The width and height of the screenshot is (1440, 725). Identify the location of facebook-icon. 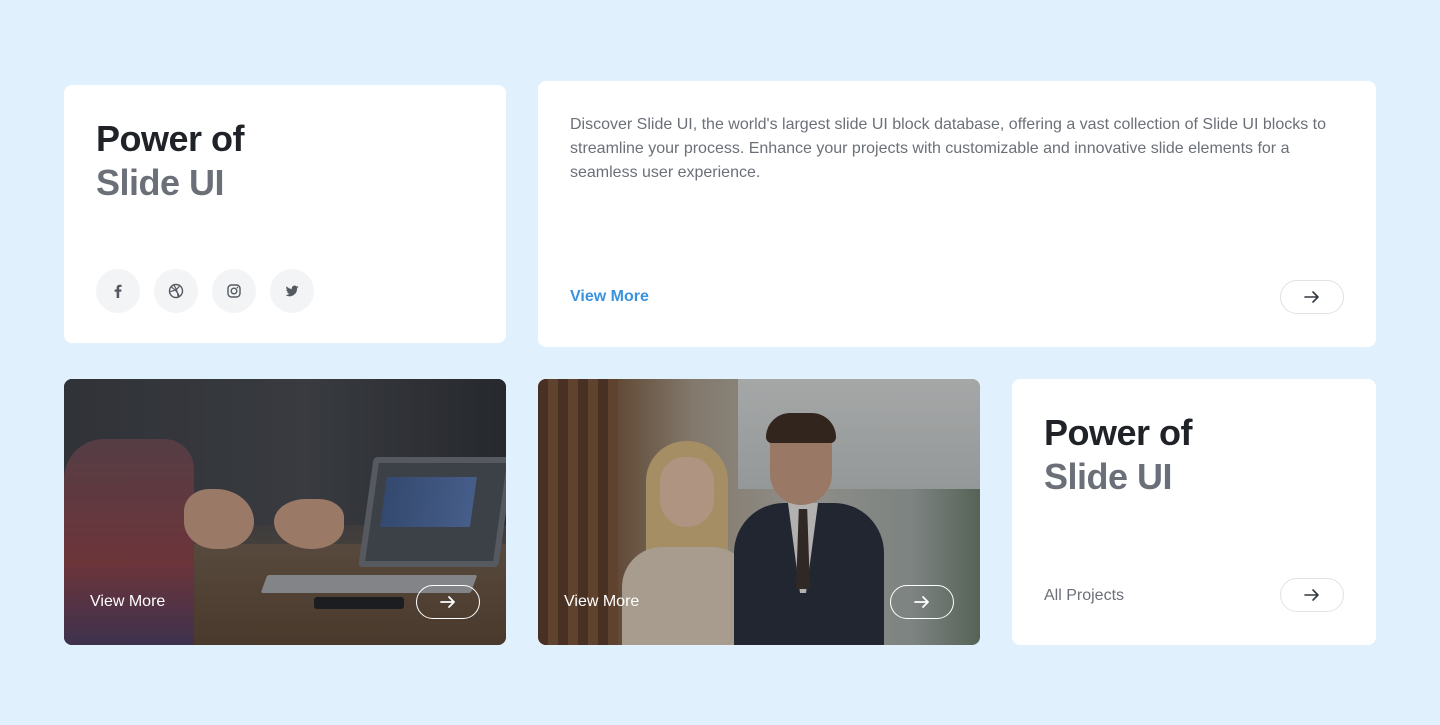
(118, 291).